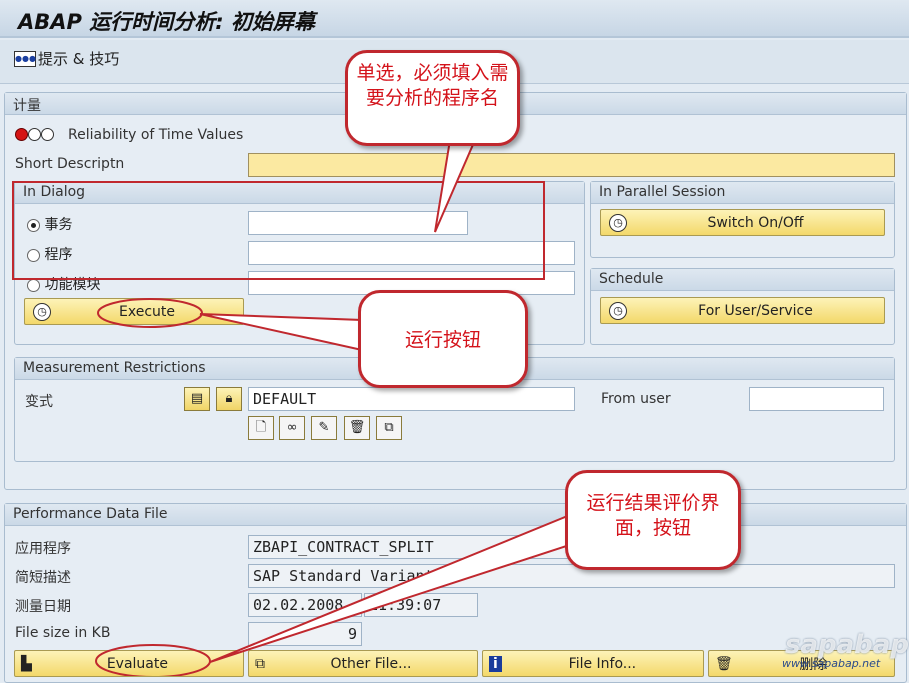 This screenshot has width=909, height=683. Describe the element at coordinates (443, 339) in the screenshot. I see `callout-execute-note: 运行按钮` at that location.